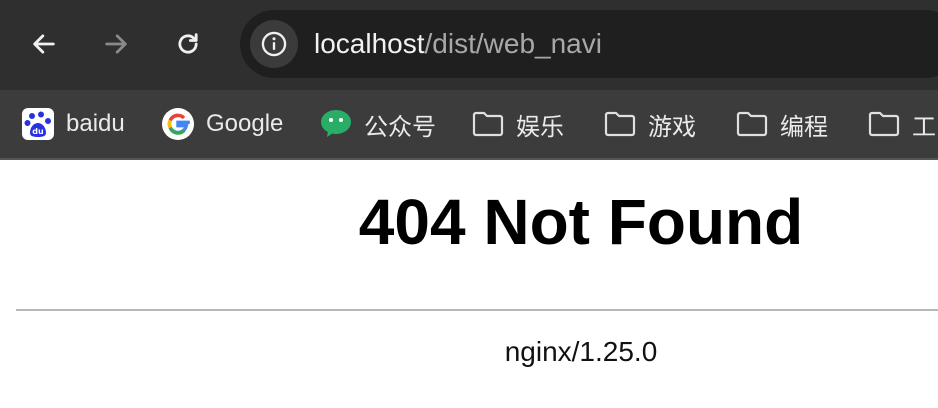 This screenshot has height=408, width=938. What do you see at coordinates (804, 127) in the screenshot?
I see `bookmark-label: 编程` at bounding box center [804, 127].